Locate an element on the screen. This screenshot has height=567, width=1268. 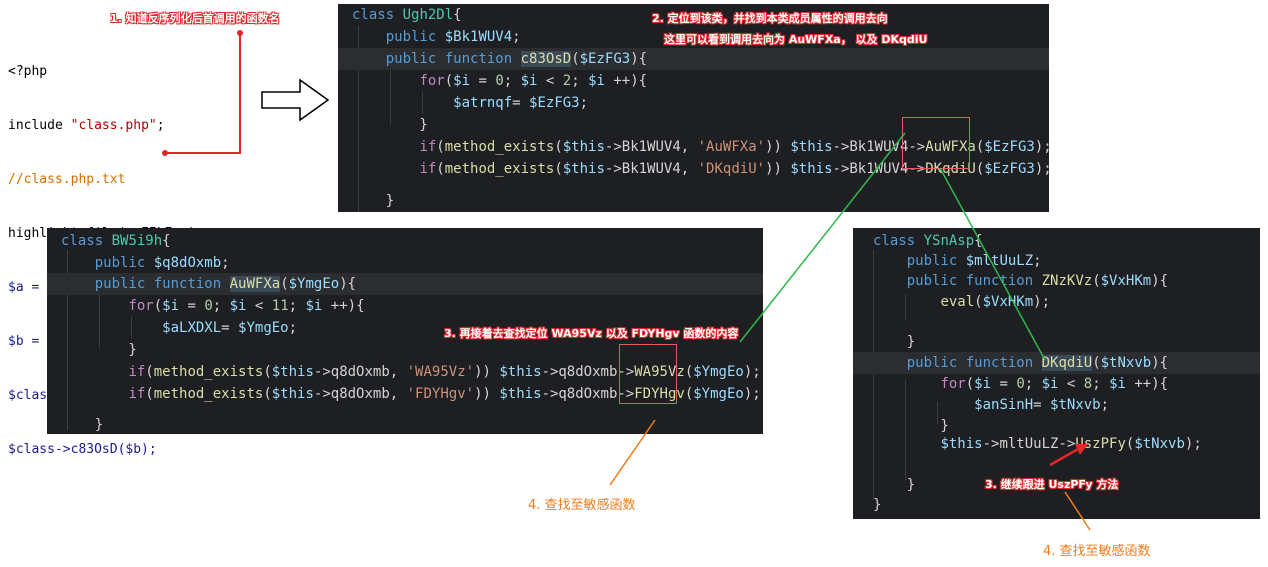
annotation-step3-right: 3. 继续跟进 UszPFy 方法 is located at coordinates (1052, 484).